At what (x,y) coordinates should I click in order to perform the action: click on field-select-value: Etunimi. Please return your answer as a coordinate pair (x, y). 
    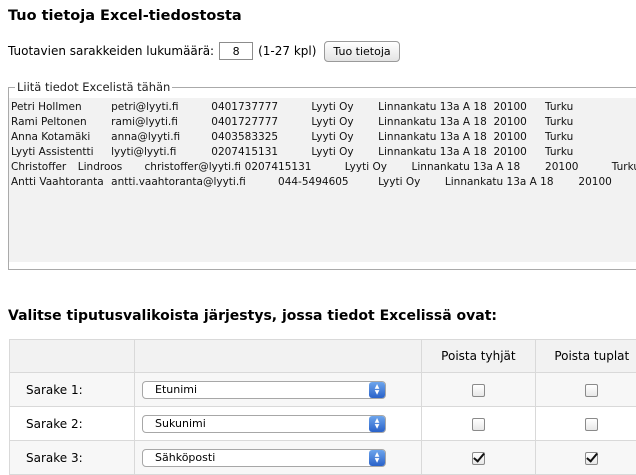
    Looking at the image, I should click on (176, 389).